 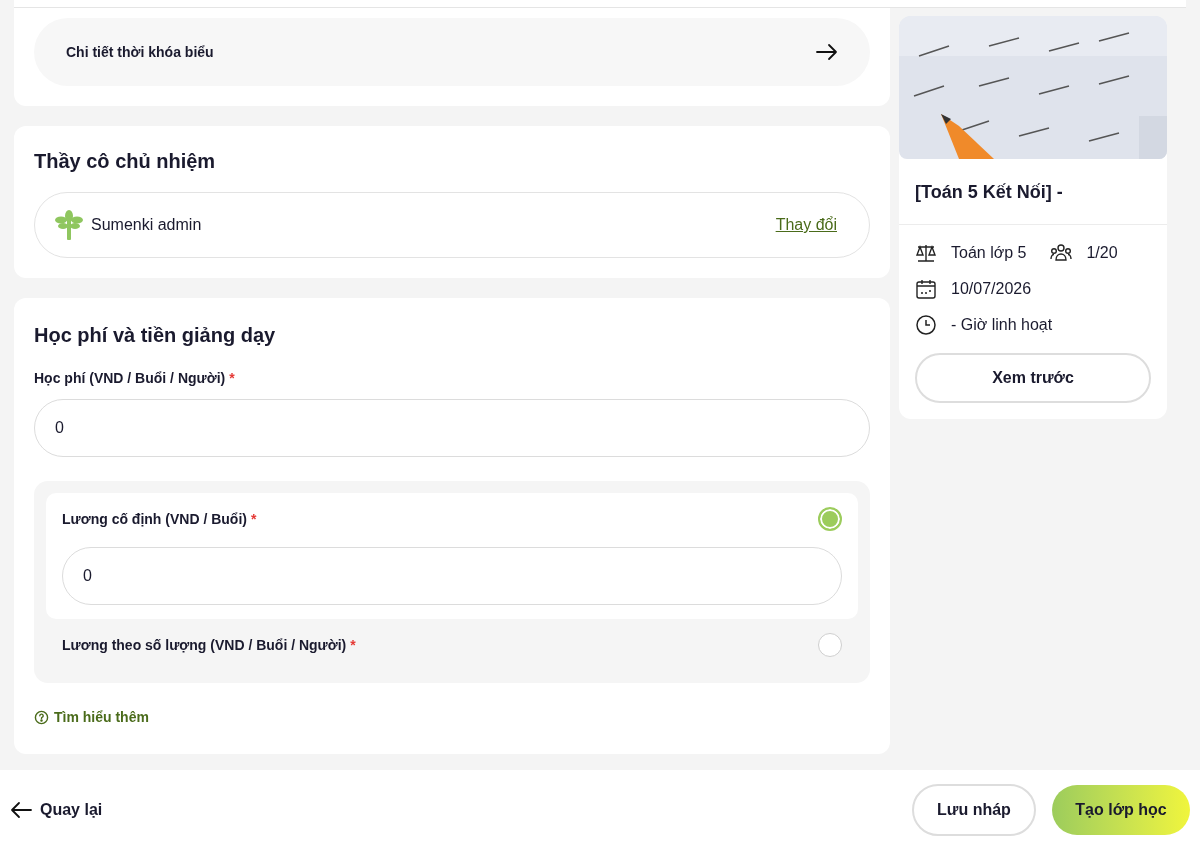 What do you see at coordinates (204, 645) in the screenshot?
I see `option-label: Lương theo số lượng (VND / Buổi / Người)` at bounding box center [204, 645].